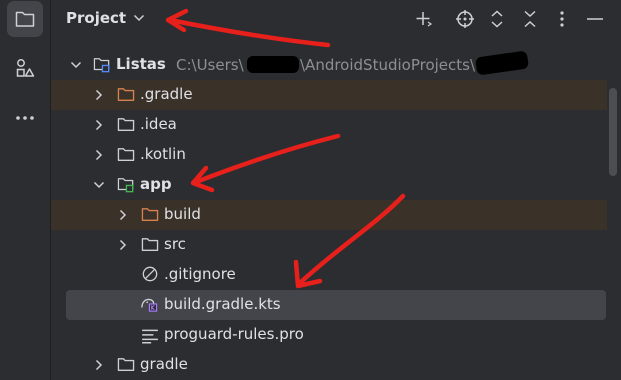 This screenshot has width=621, height=380. I want to click on tree-row: .gitignore, so click(329, 275).